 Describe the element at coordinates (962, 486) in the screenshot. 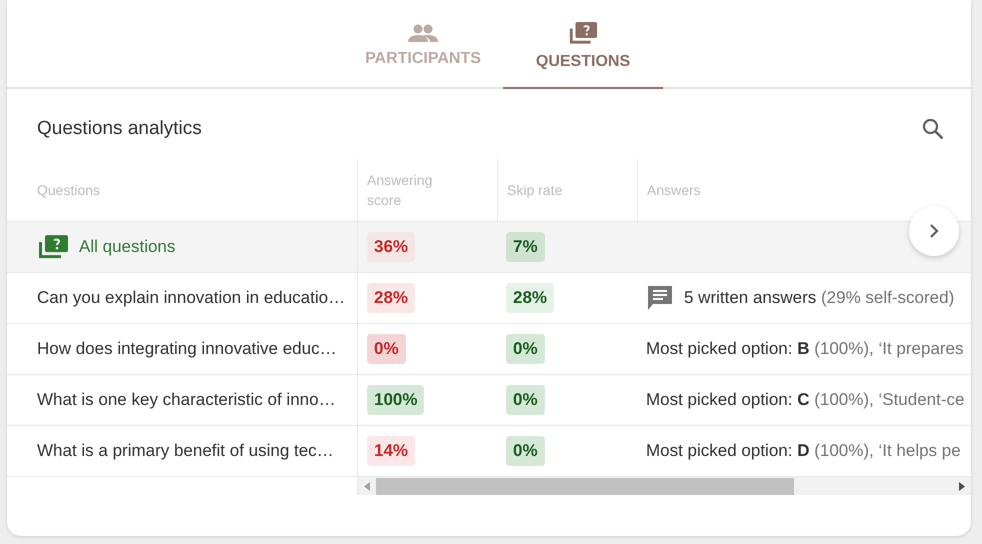

I see `scroll-right-icon` at that location.